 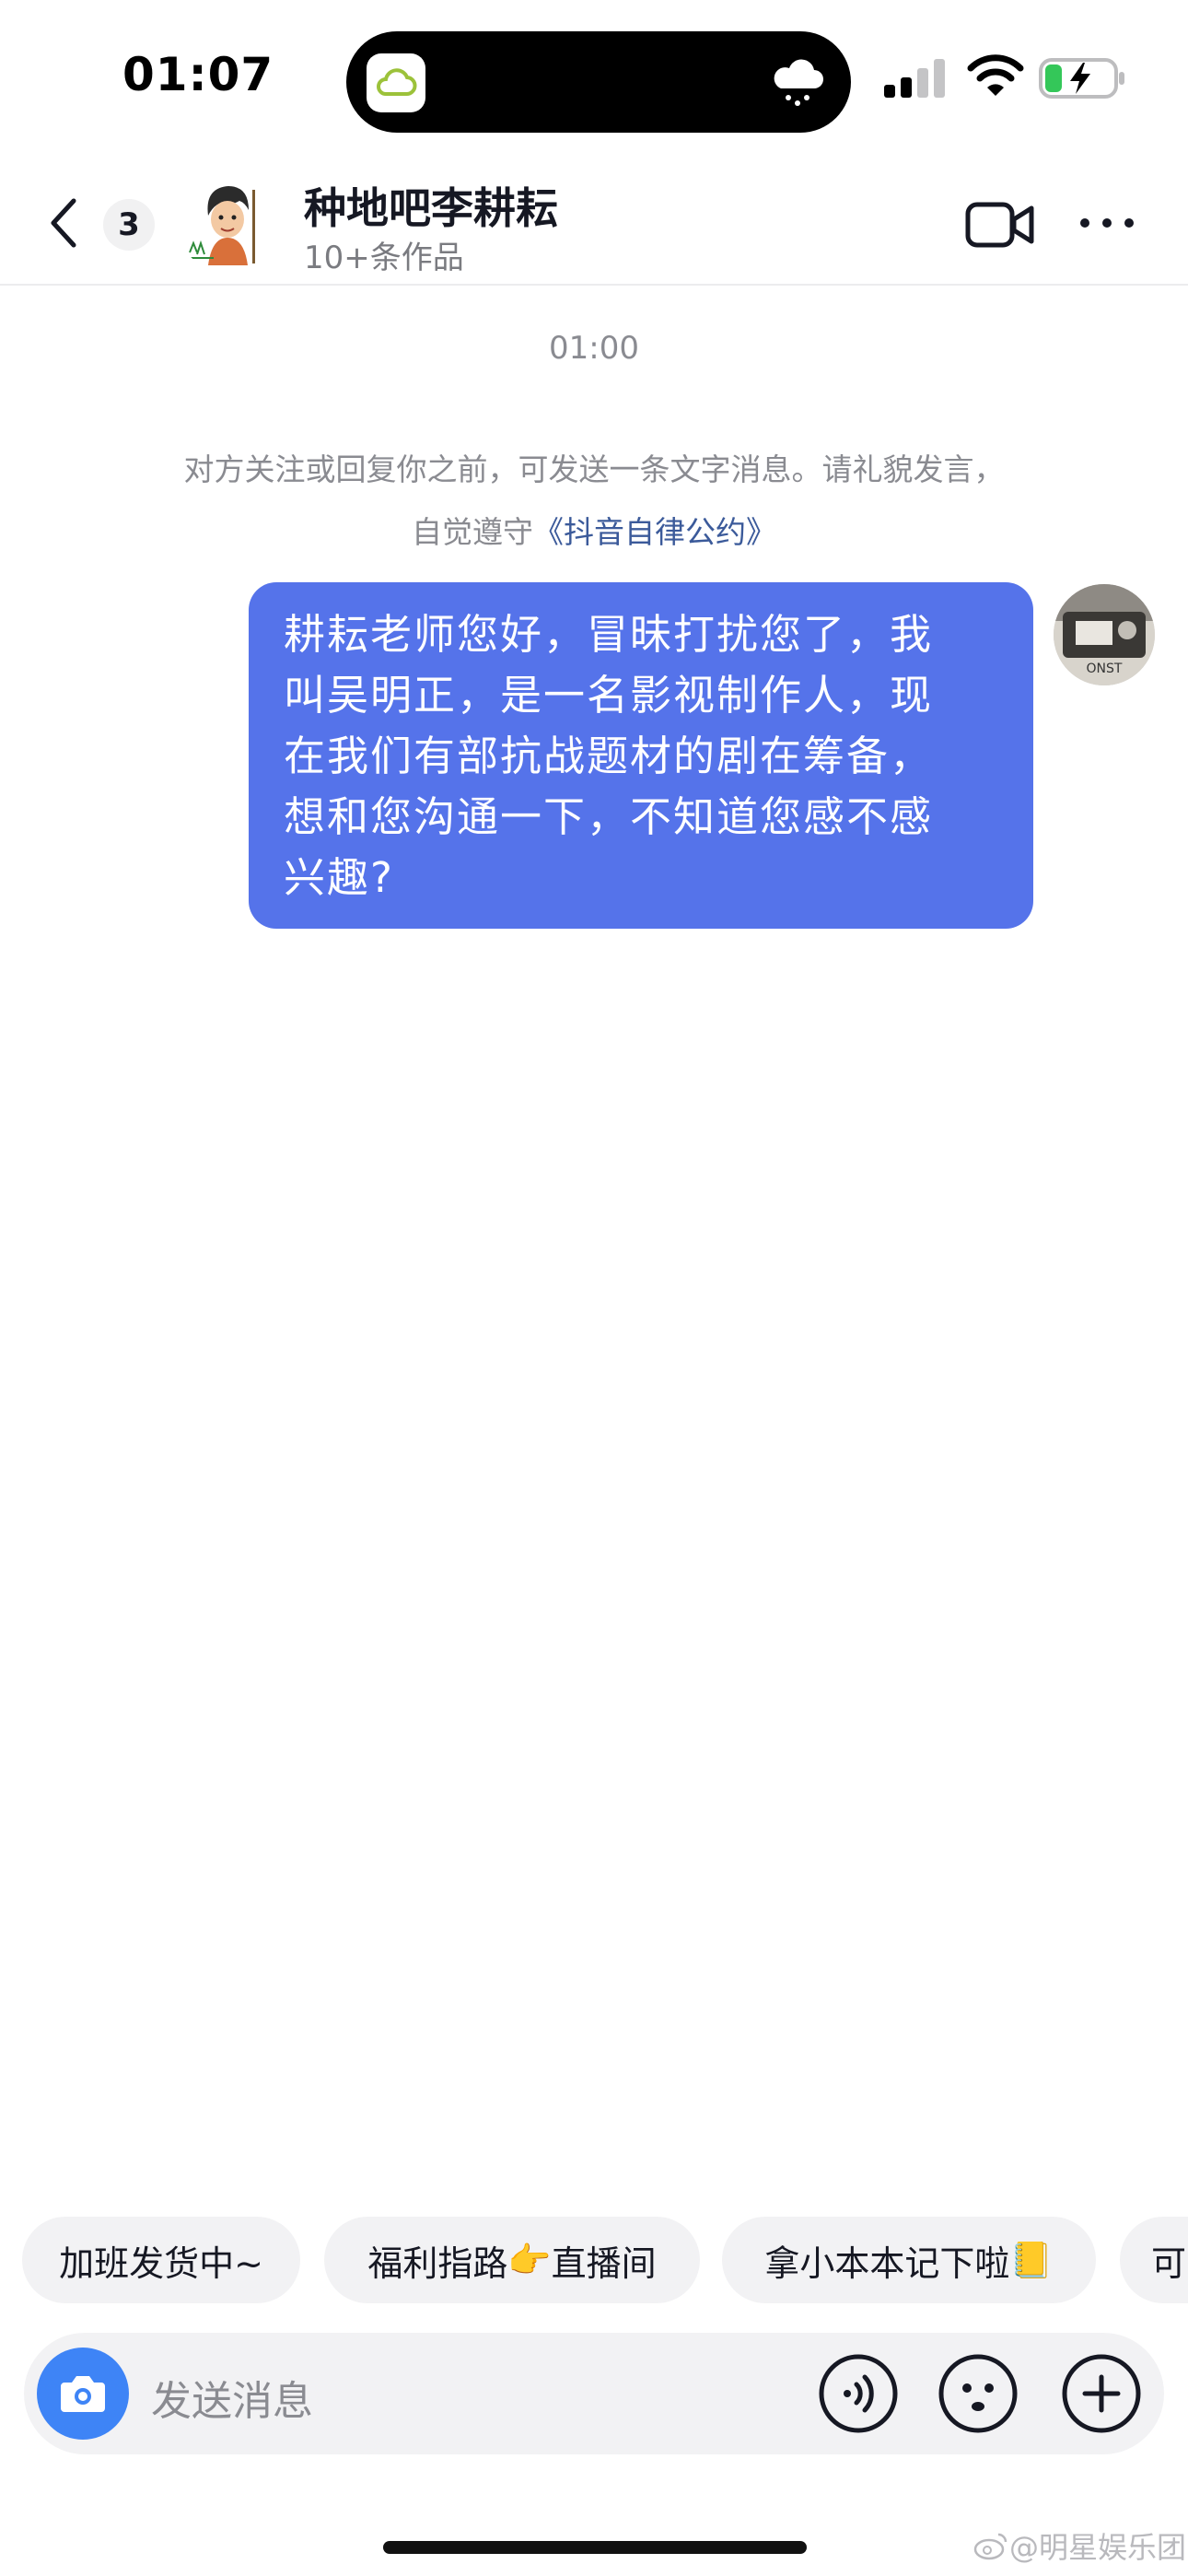 I want to click on contact-works-count: 10+条作品, so click(x=384, y=255).